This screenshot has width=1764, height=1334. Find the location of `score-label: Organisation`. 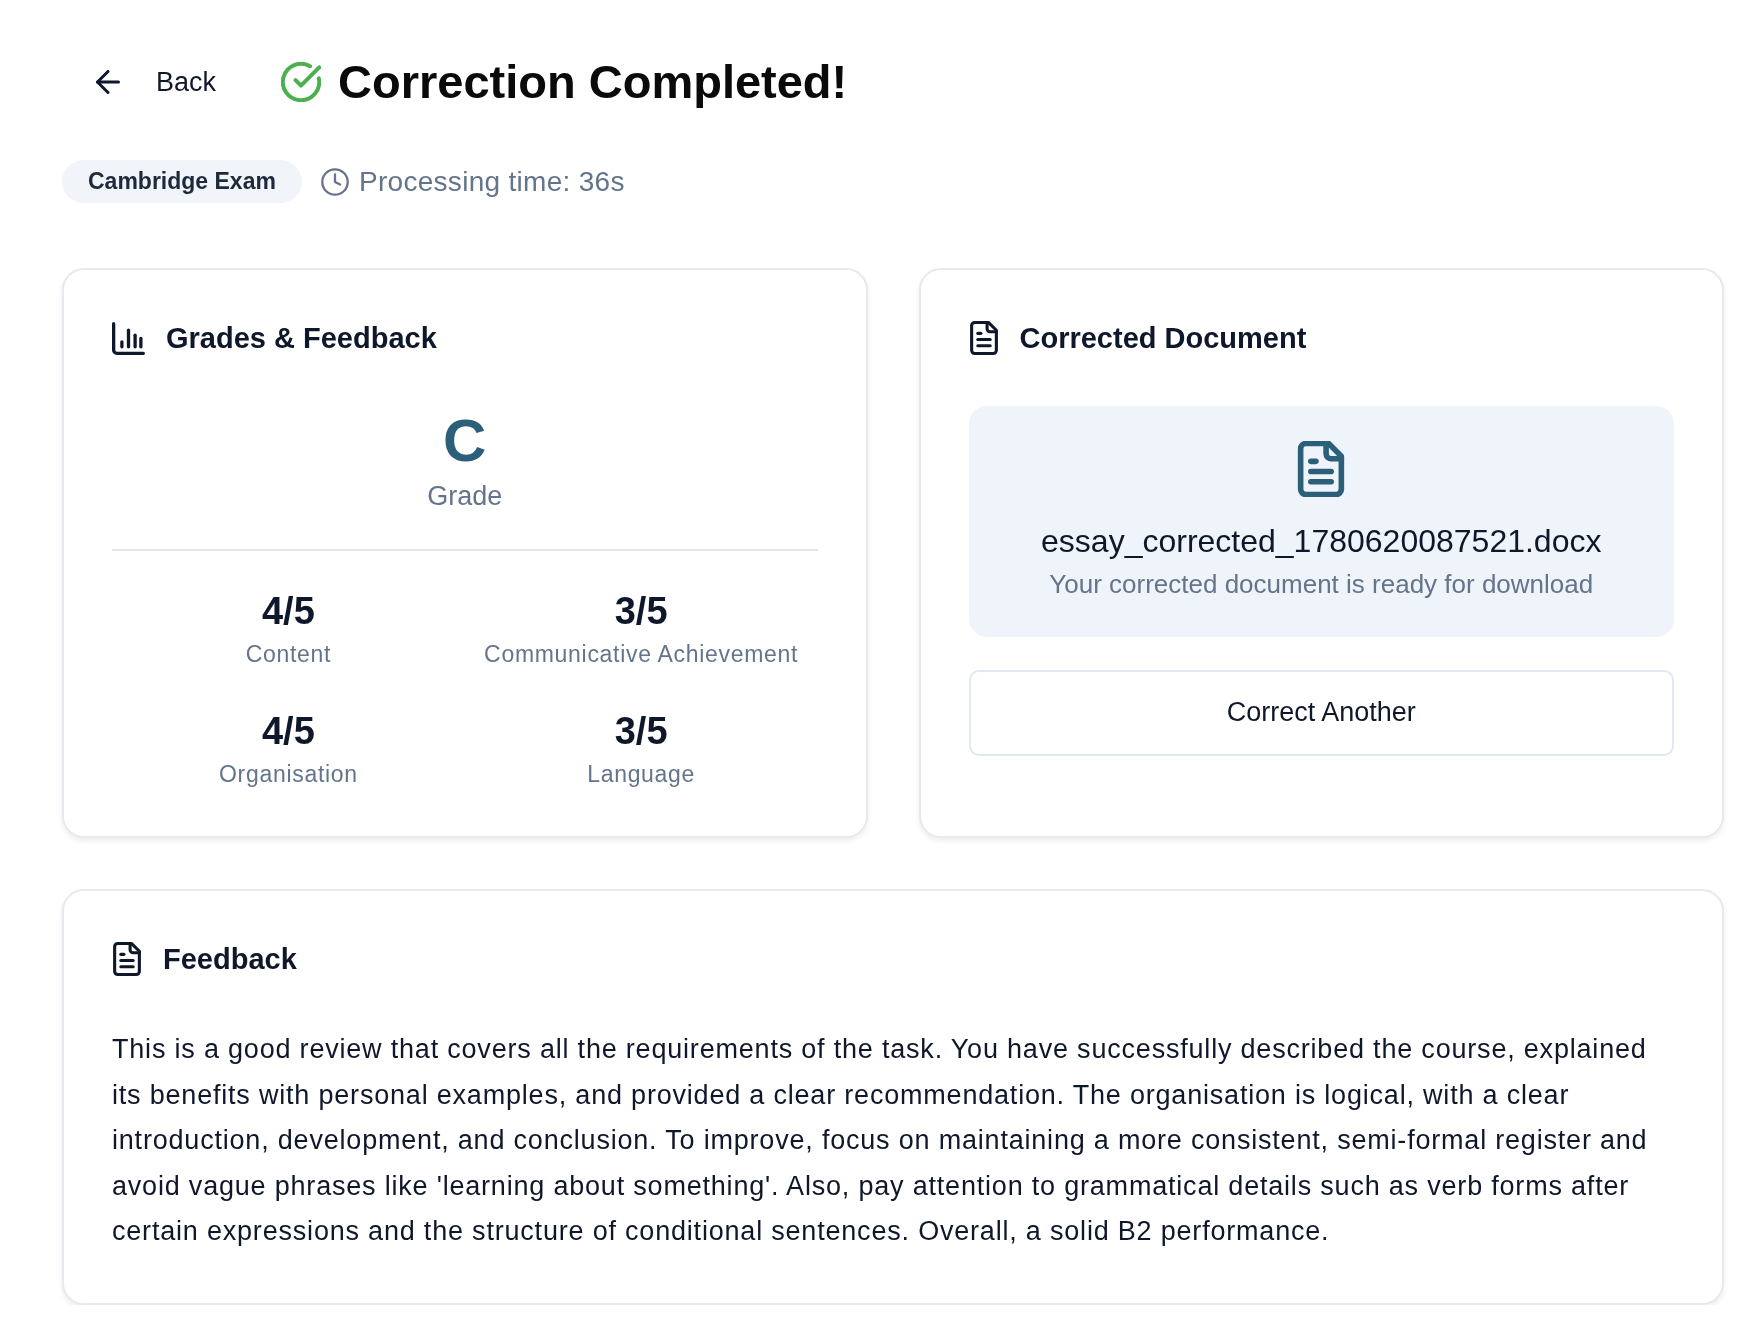

score-label: Organisation is located at coordinates (288, 774).